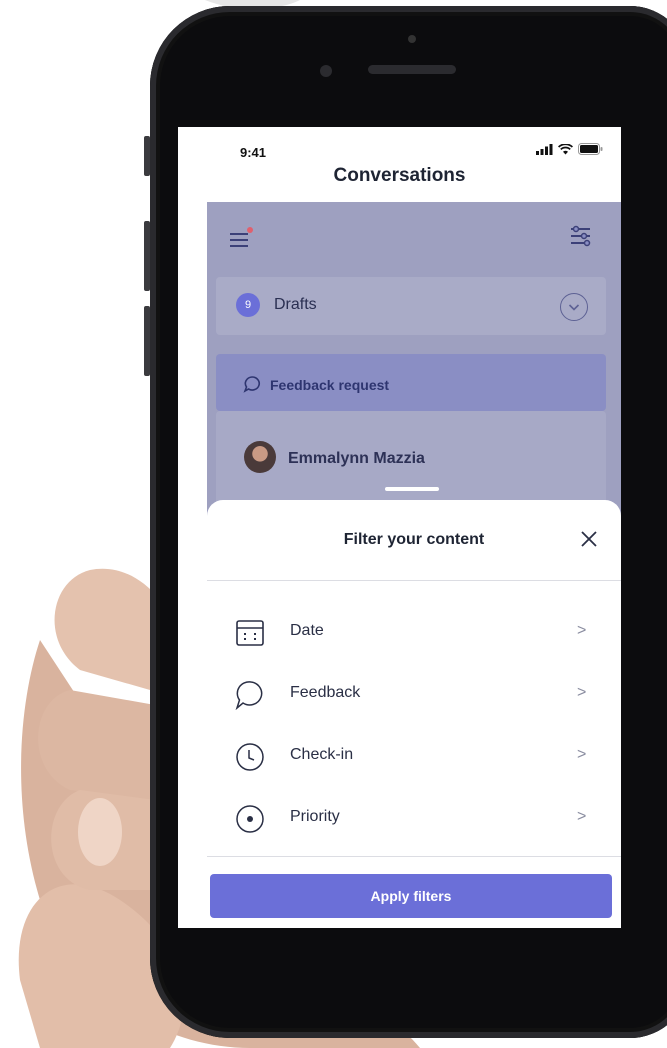  Describe the element at coordinates (414, 856) in the screenshot. I see `sheet-bottom-divider` at that location.